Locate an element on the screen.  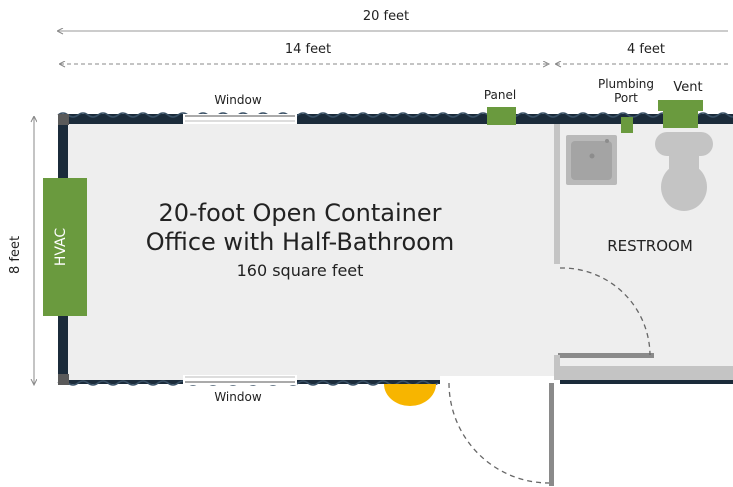
dimension-depth: 8 feet is located at coordinates (21, 250).